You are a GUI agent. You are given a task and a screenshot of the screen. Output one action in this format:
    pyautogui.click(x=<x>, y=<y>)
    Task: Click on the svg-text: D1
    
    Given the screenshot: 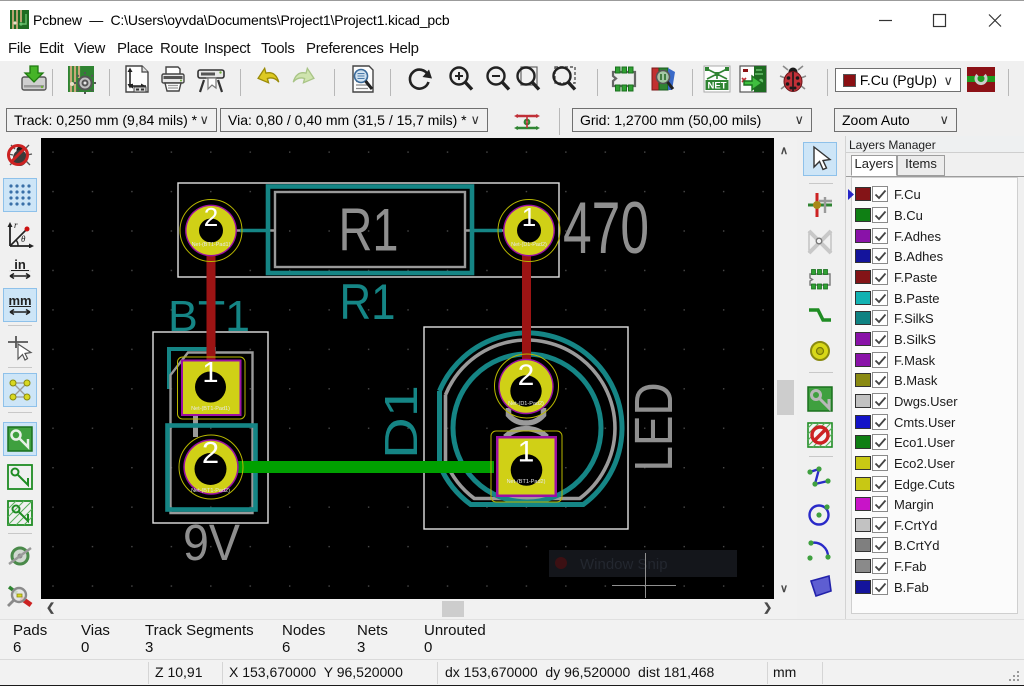 What is the action you would take?
    pyautogui.click(x=401, y=422)
    